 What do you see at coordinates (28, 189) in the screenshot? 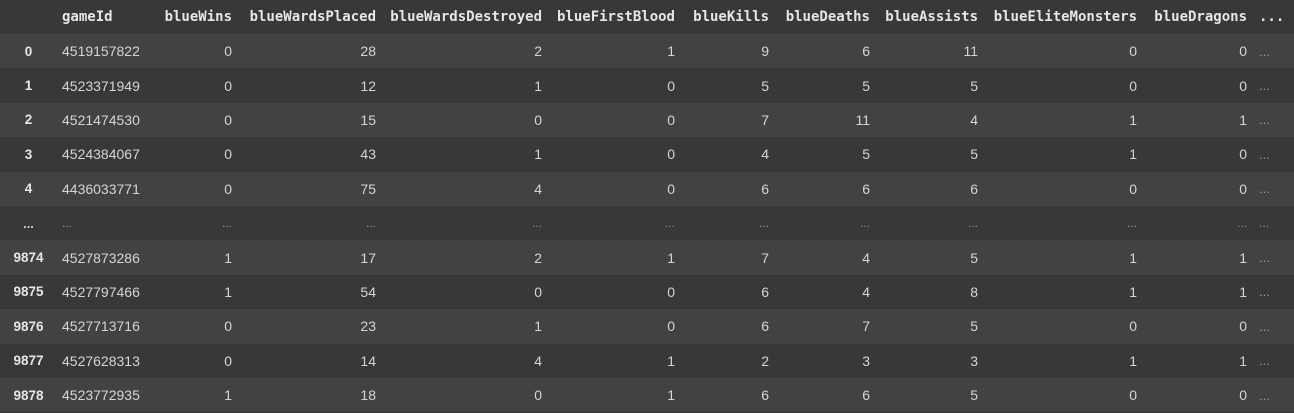
I see `row-index: 4` at bounding box center [28, 189].